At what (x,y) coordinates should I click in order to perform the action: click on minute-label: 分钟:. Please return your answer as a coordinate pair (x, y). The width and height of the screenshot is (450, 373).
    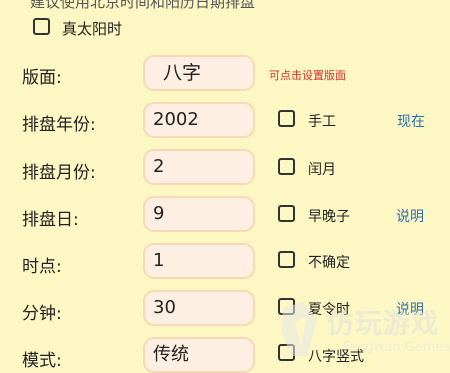
    Looking at the image, I should click on (42, 314).